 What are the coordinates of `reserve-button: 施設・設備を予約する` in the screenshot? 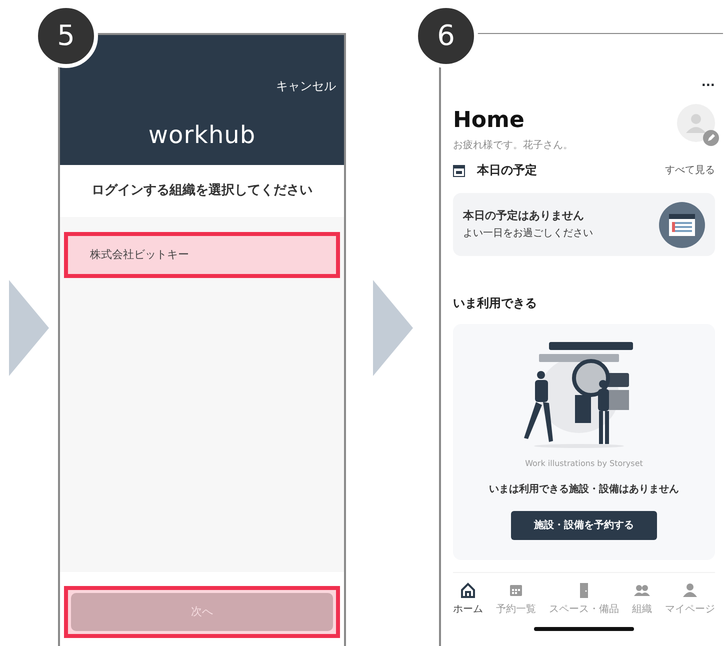 It's located at (584, 525).